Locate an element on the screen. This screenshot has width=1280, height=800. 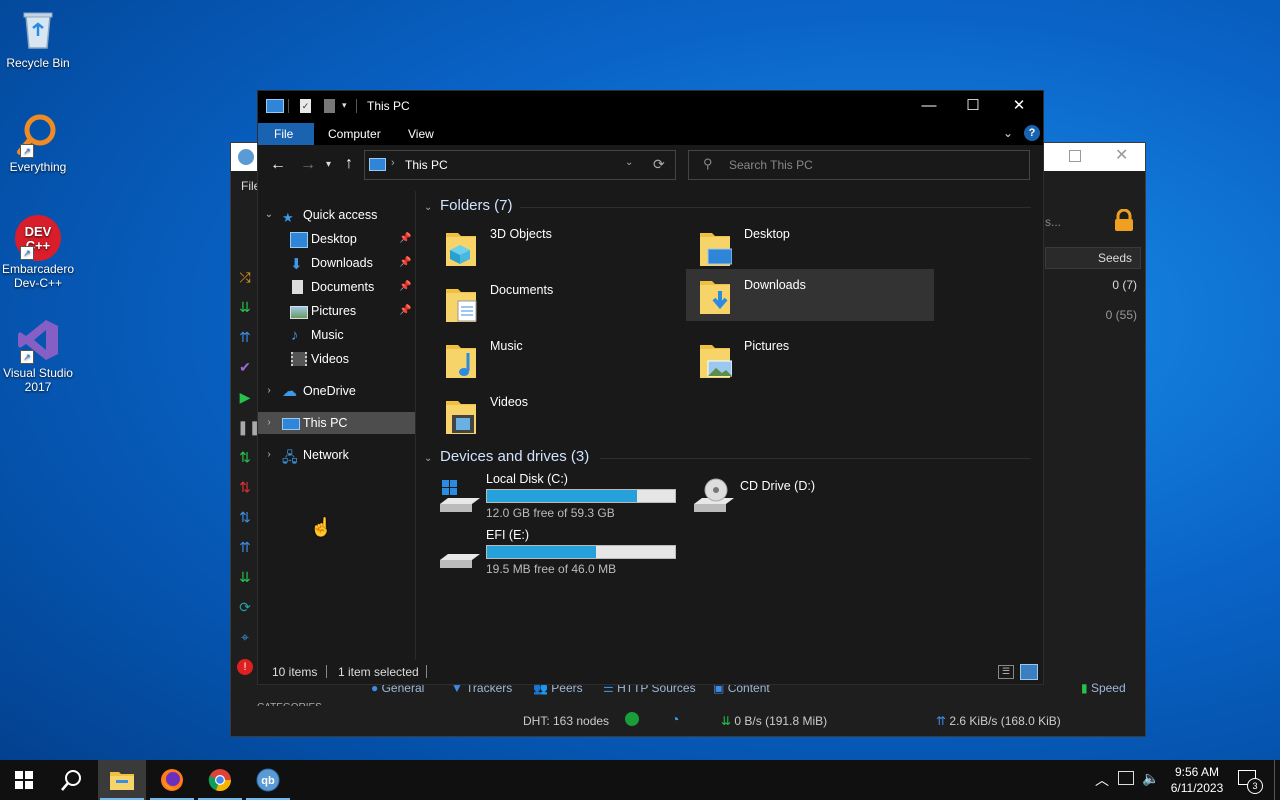
address-dropdown-icon: ⌄ is located at coordinates (629, 162).